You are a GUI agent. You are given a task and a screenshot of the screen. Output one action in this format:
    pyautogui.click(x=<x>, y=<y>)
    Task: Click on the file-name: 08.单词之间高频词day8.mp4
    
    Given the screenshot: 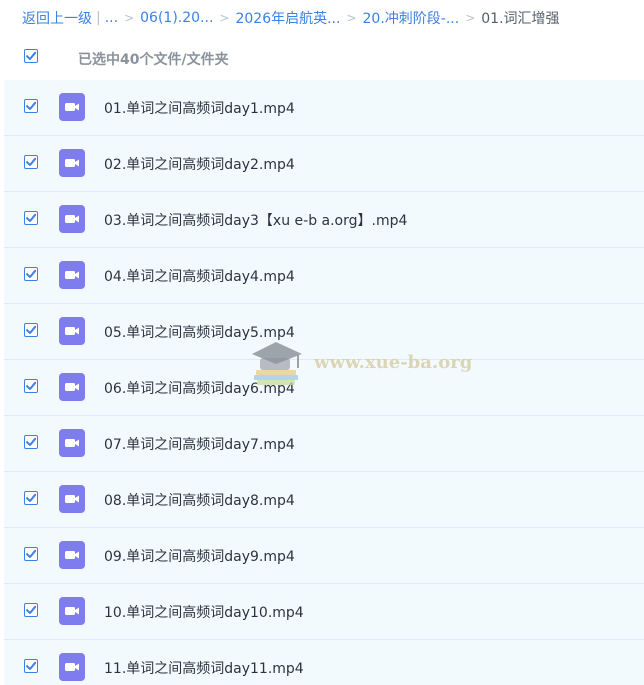 What is the action you would take?
    pyautogui.click(x=199, y=500)
    